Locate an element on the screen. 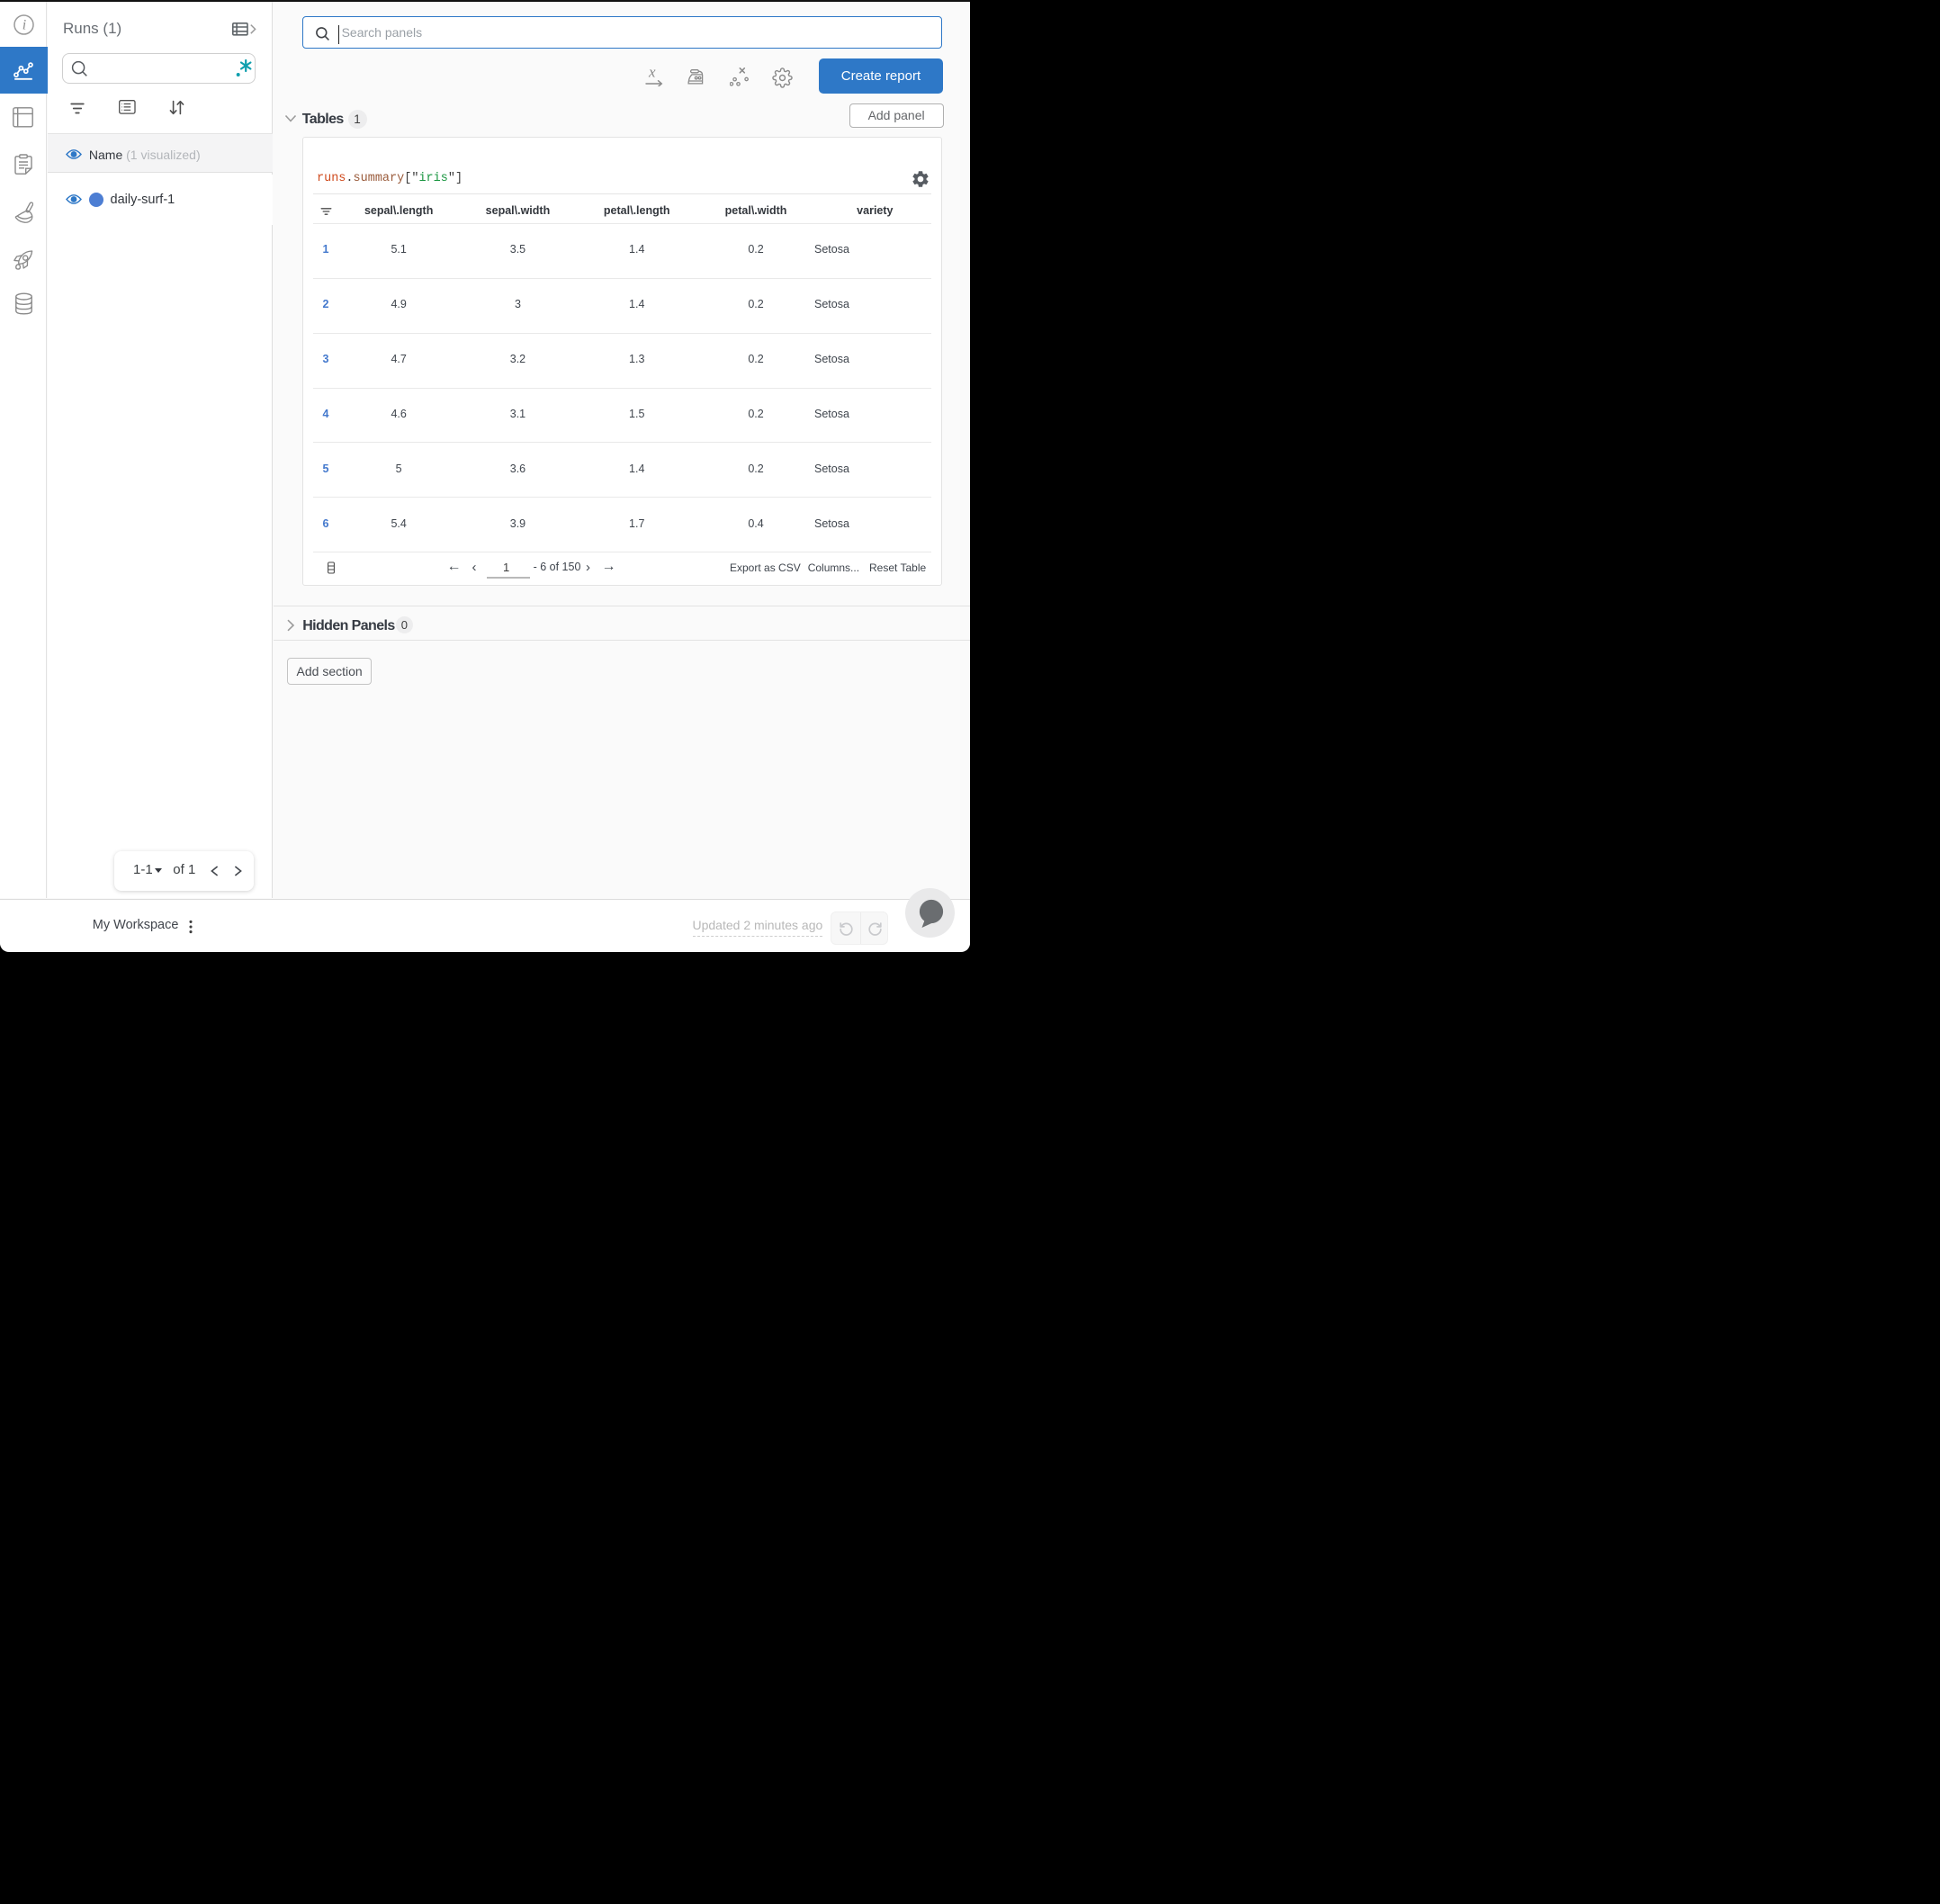  svg-text: i is located at coordinates (24, 25).